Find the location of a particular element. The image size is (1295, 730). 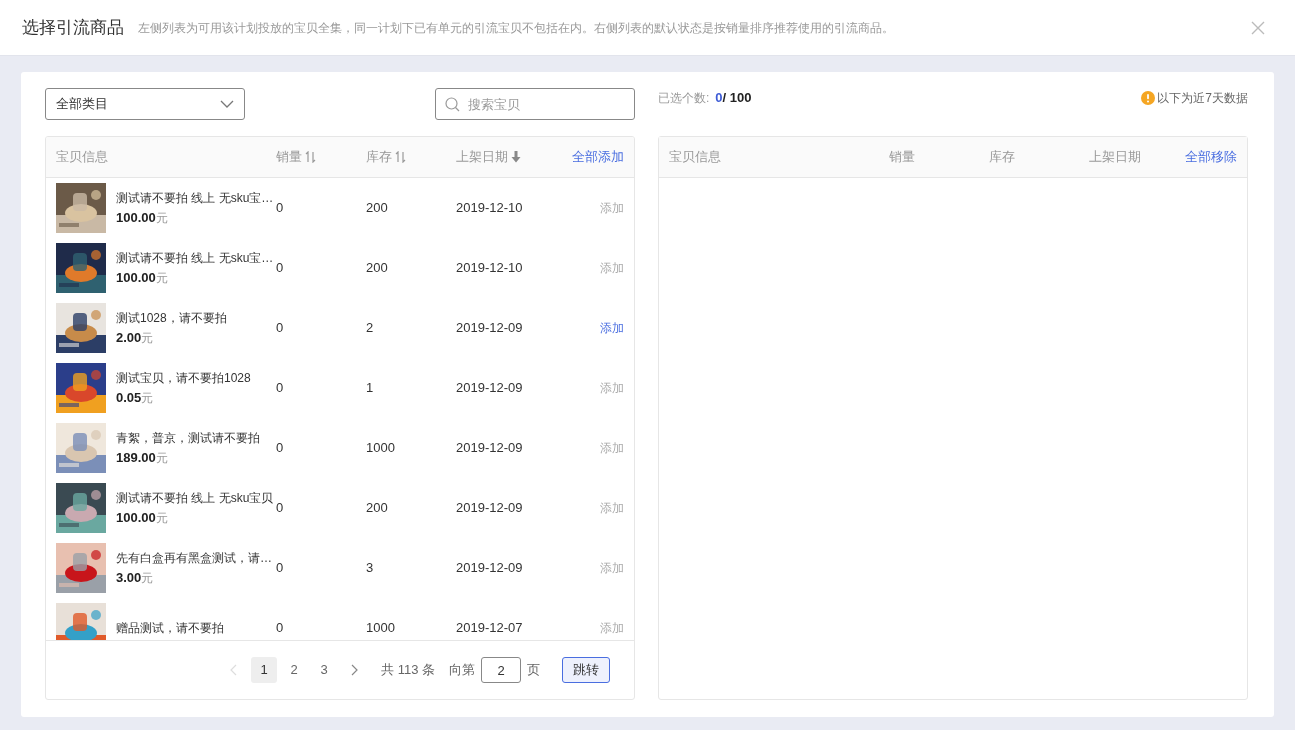

product-name: 测试宝贝，请不要拍1028 is located at coordinates (183, 378).